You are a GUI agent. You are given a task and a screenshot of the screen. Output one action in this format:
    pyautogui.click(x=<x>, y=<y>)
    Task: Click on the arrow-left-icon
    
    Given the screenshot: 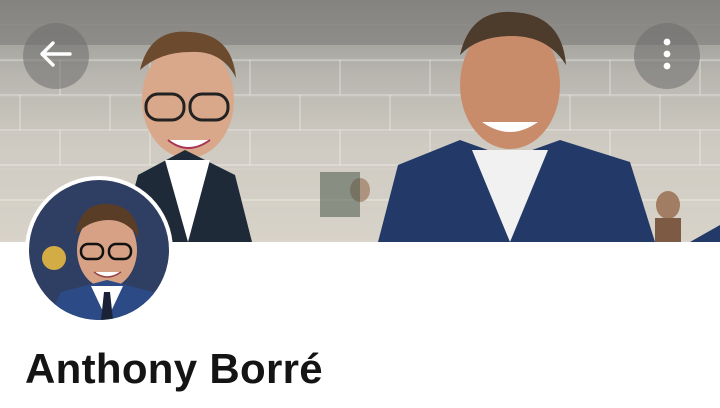 What is the action you would take?
    pyautogui.click(x=56, y=56)
    